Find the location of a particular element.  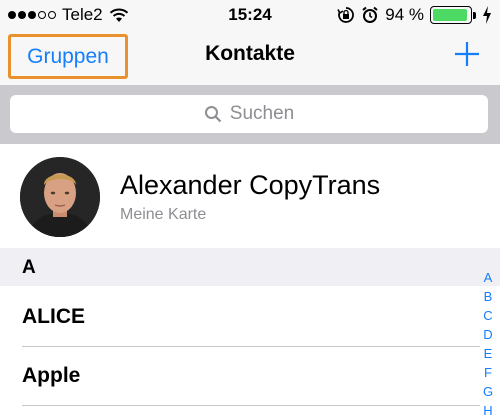

search-placeholder: Suchen is located at coordinates (262, 113).